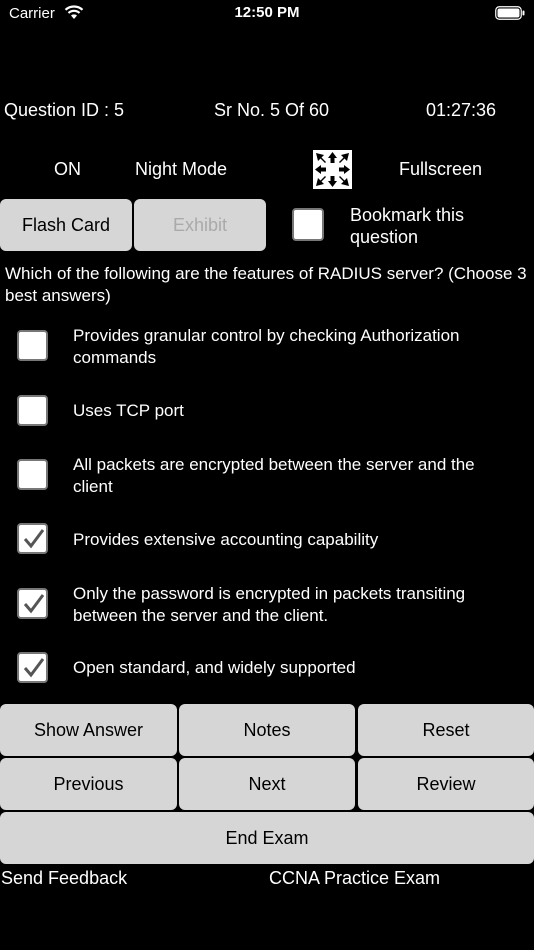  Describe the element at coordinates (88, 784) in the screenshot. I see `previous-button: Previous` at that location.